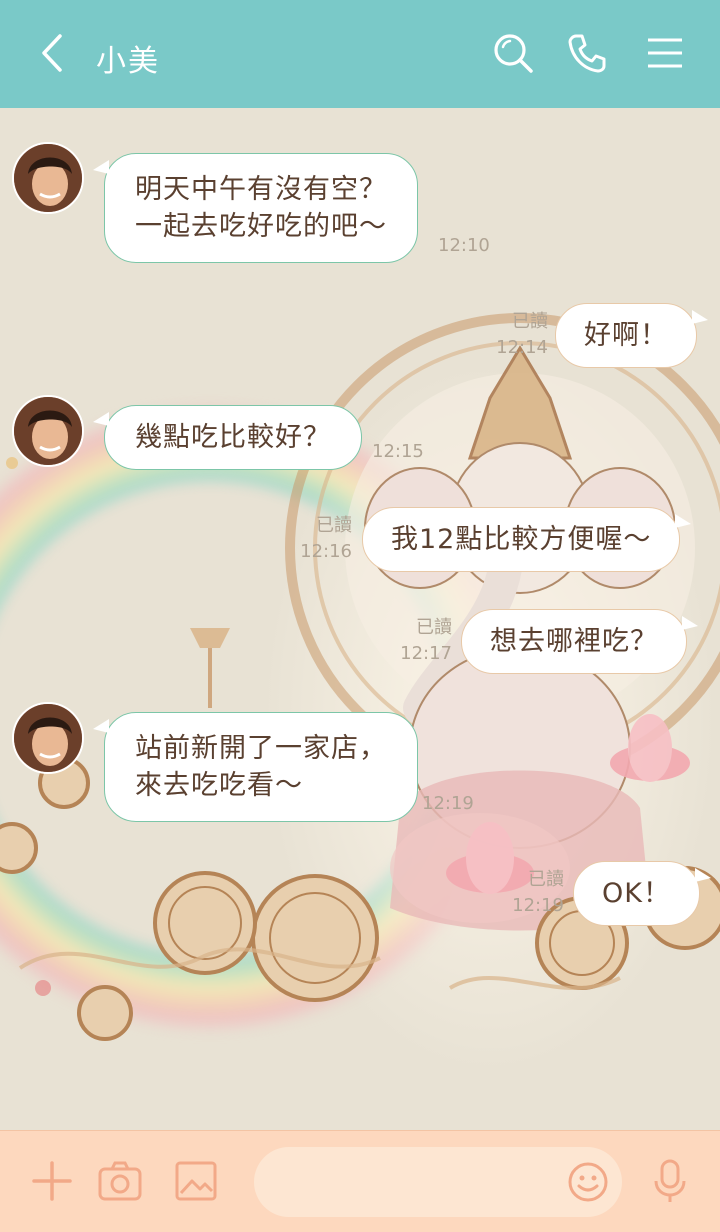 The height and width of the screenshot is (1232, 720). Describe the element at coordinates (52, 1181) in the screenshot. I see `plus-icon` at that location.